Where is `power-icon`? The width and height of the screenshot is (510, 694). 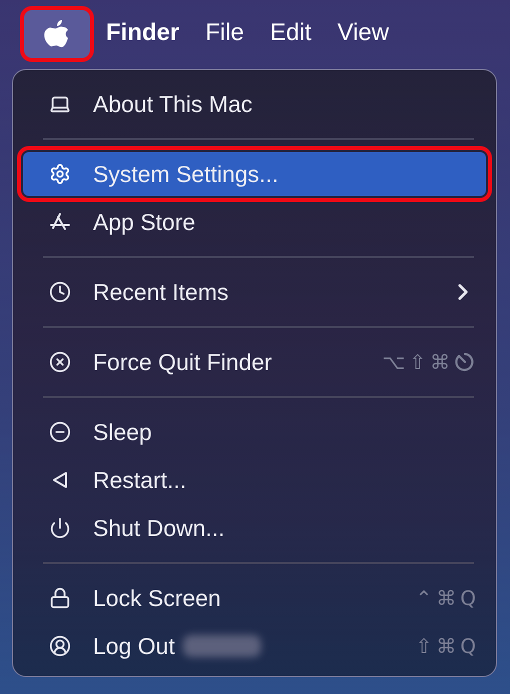
power-icon is located at coordinates (60, 528).